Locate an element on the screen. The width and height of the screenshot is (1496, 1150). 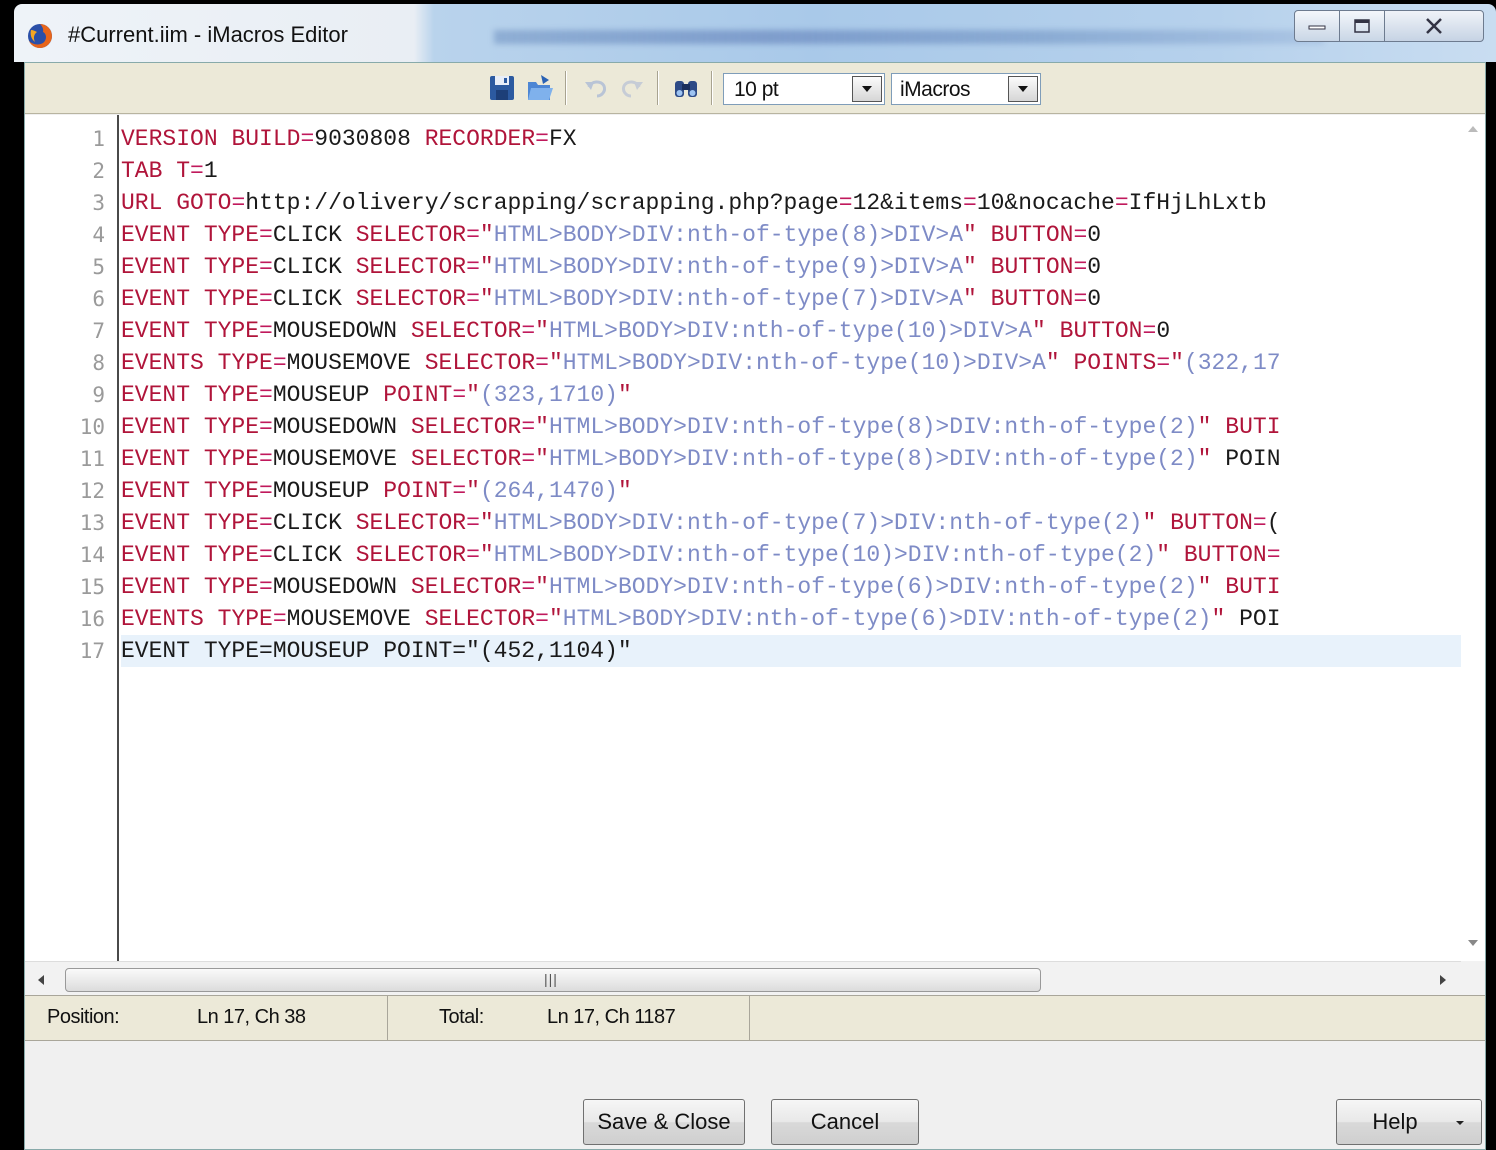
code-token: (264,1470) is located at coordinates (548, 491).